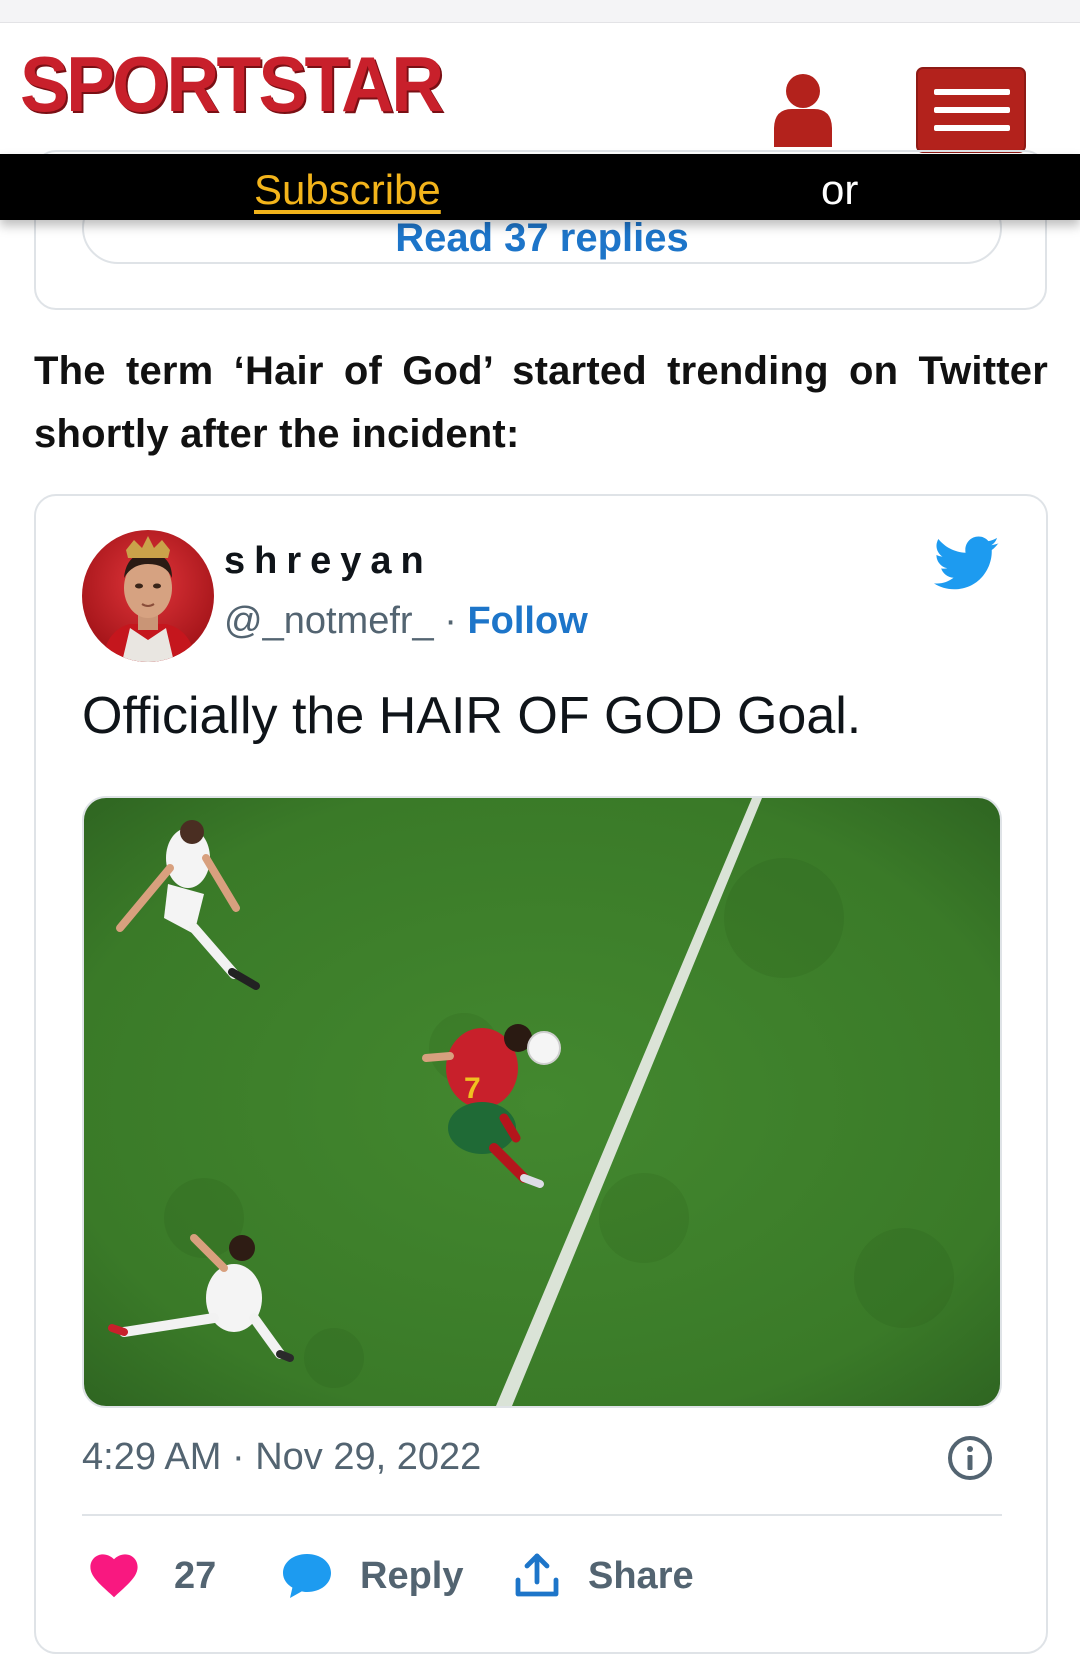  What do you see at coordinates (527, 621) in the screenshot?
I see `follow-link: Follow` at bounding box center [527, 621].